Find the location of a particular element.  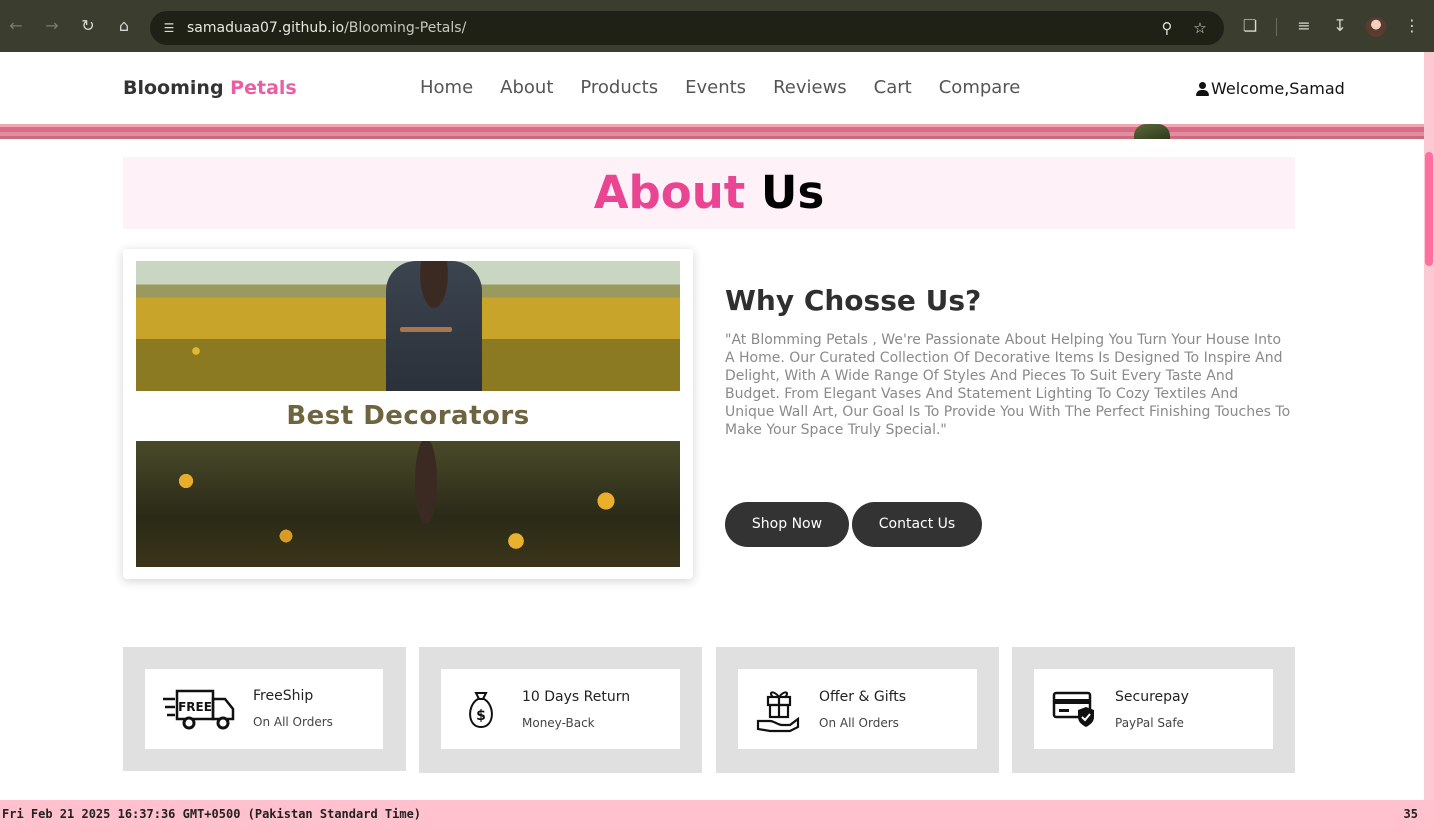

free-shipping-truck-icon: FREE is located at coordinates (199, 709).